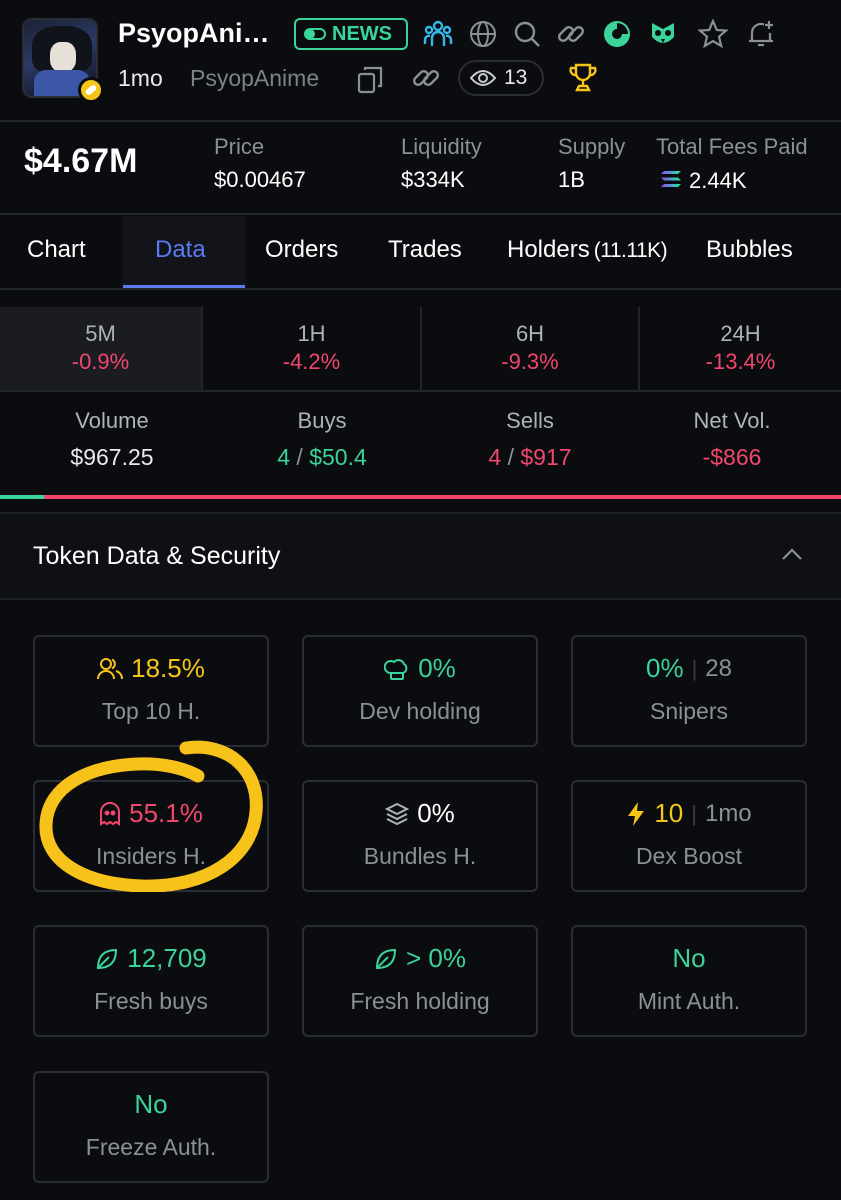 The image size is (841, 1200). Describe the element at coordinates (301, 250) in the screenshot. I see `tab-orders: Orders` at that location.